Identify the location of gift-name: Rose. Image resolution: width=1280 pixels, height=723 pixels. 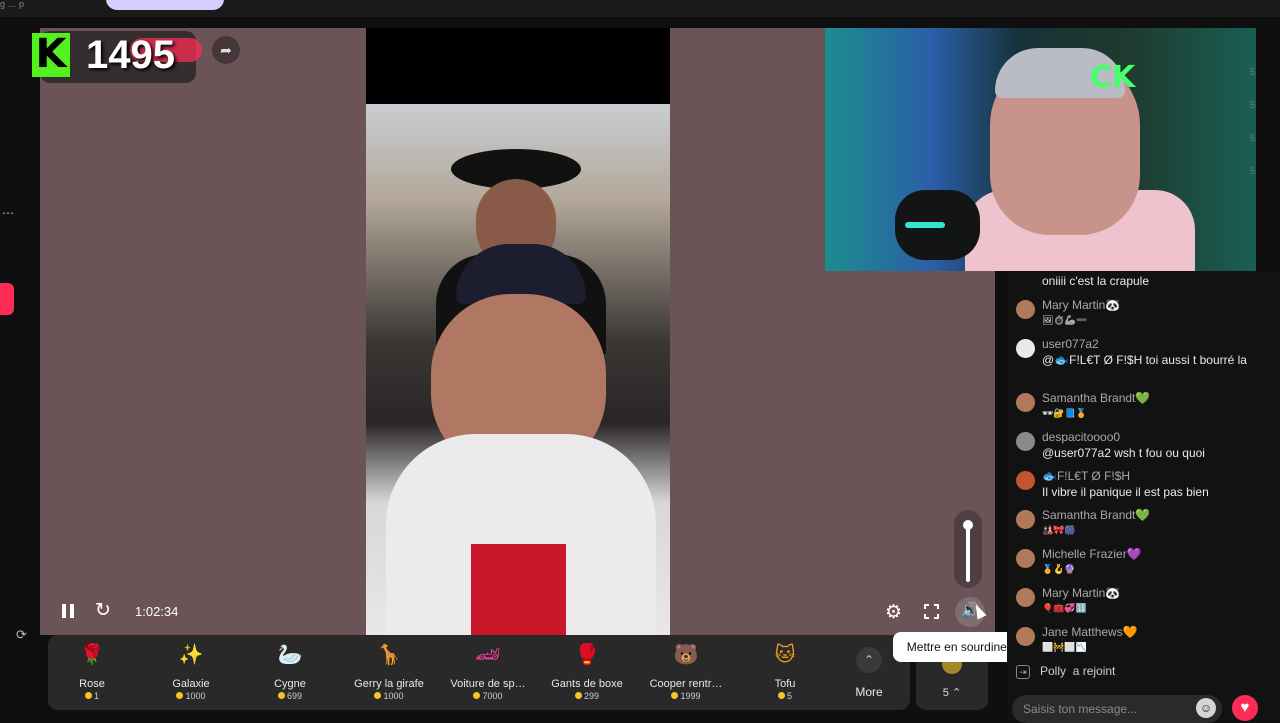
(92, 684).